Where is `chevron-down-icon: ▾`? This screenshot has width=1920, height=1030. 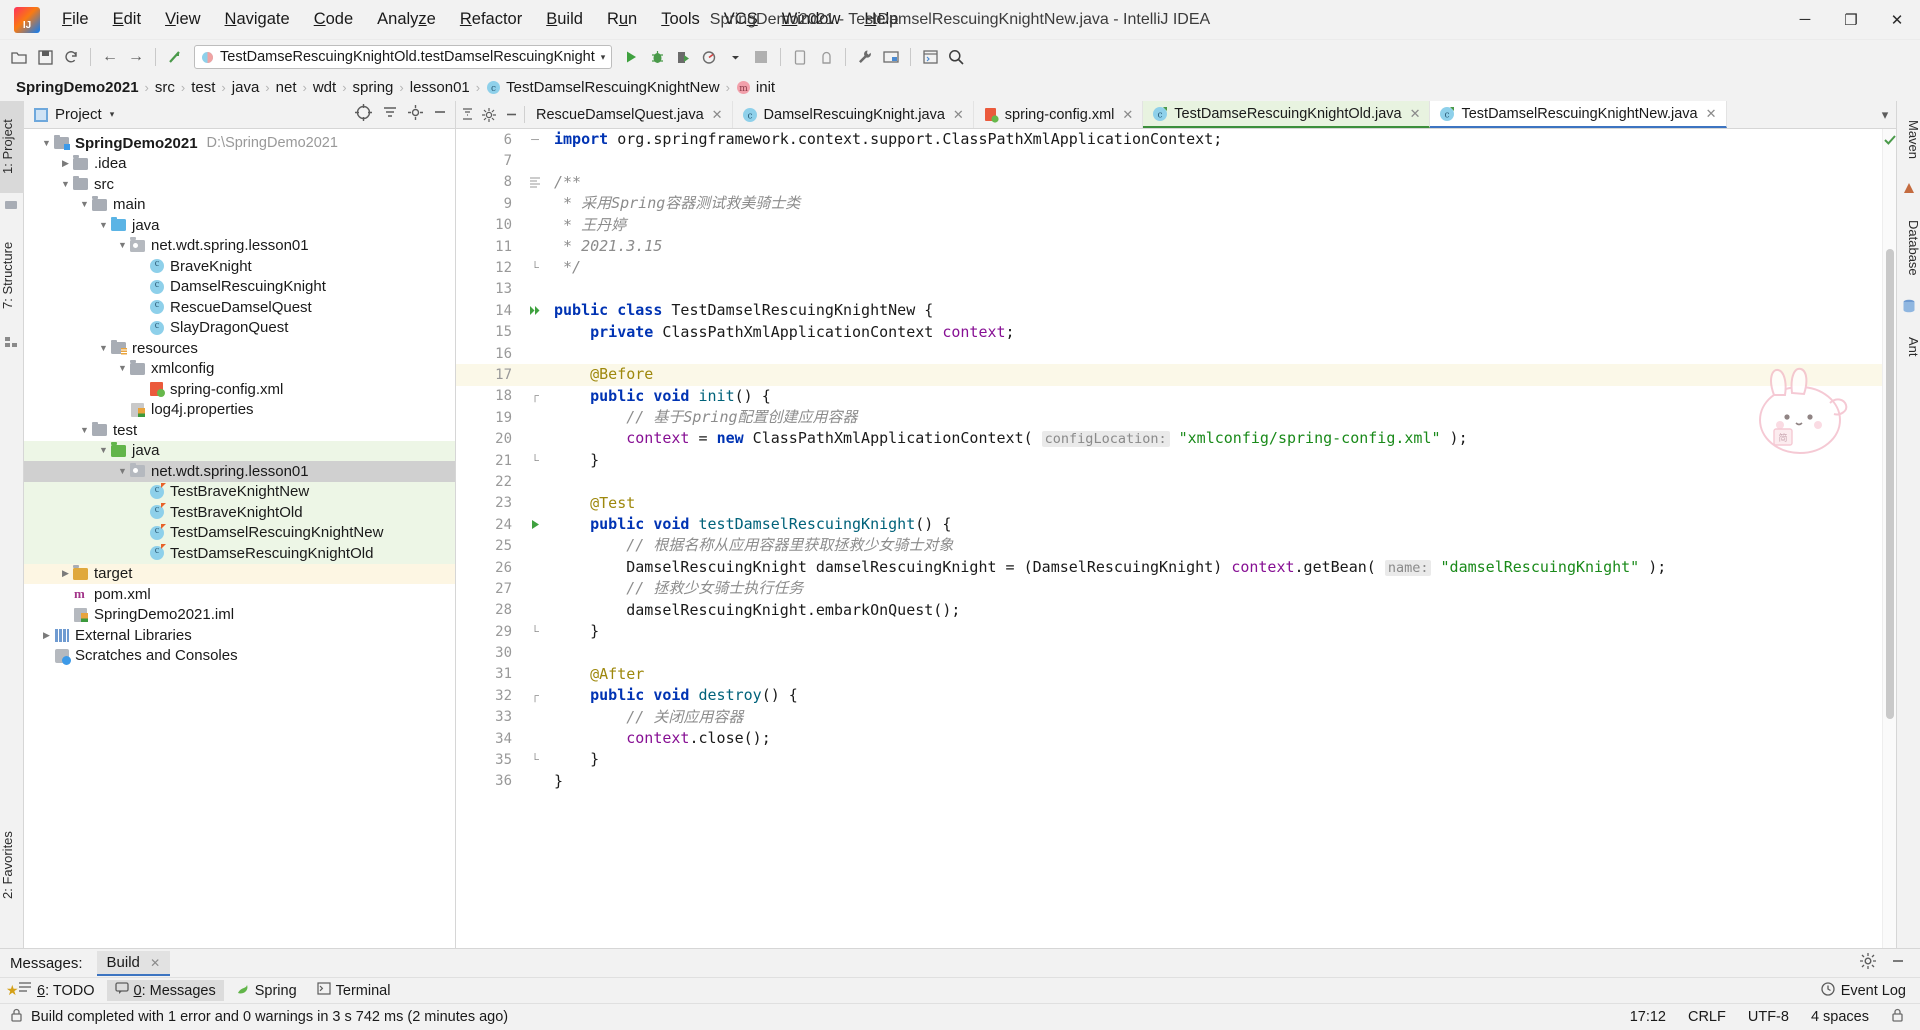
chevron-down-icon: ▾ is located at coordinates (603, 57).